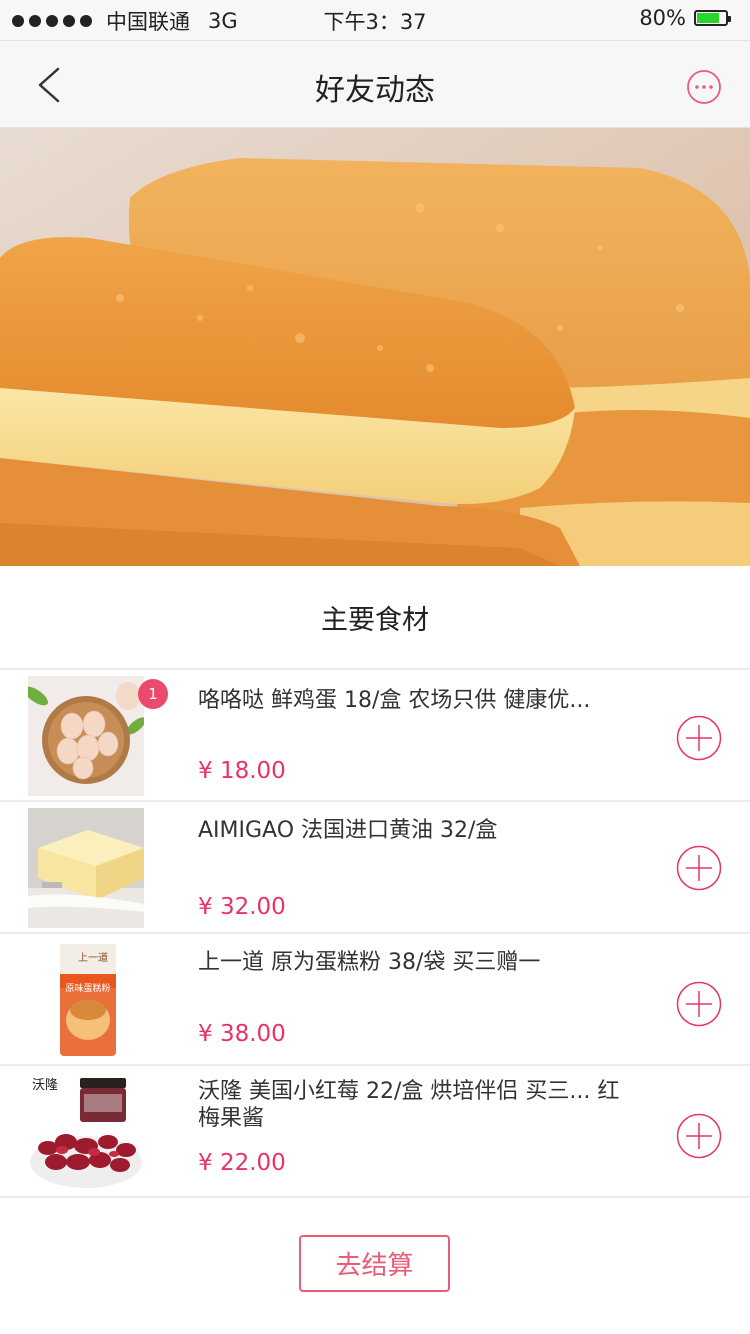 This screenshot has width=750, height=1334. I want to click on item-name: 沃隆 美国小红莓 22/盒 烘培伴侣 买三... 红梅果酱, so click(409, 1105).